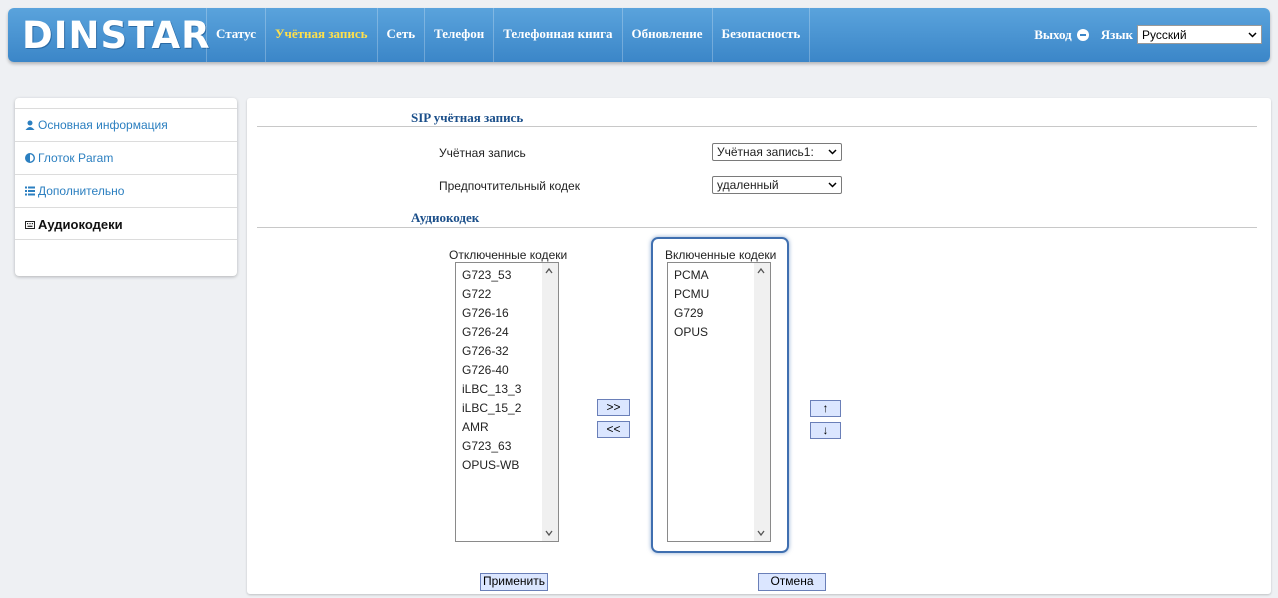  What do you see at coordinates (719, 402) in the screenshot?
I see `enabled-codecs-list: PCMA PCMU G729 OPUS` at bounding box center [719, 402].